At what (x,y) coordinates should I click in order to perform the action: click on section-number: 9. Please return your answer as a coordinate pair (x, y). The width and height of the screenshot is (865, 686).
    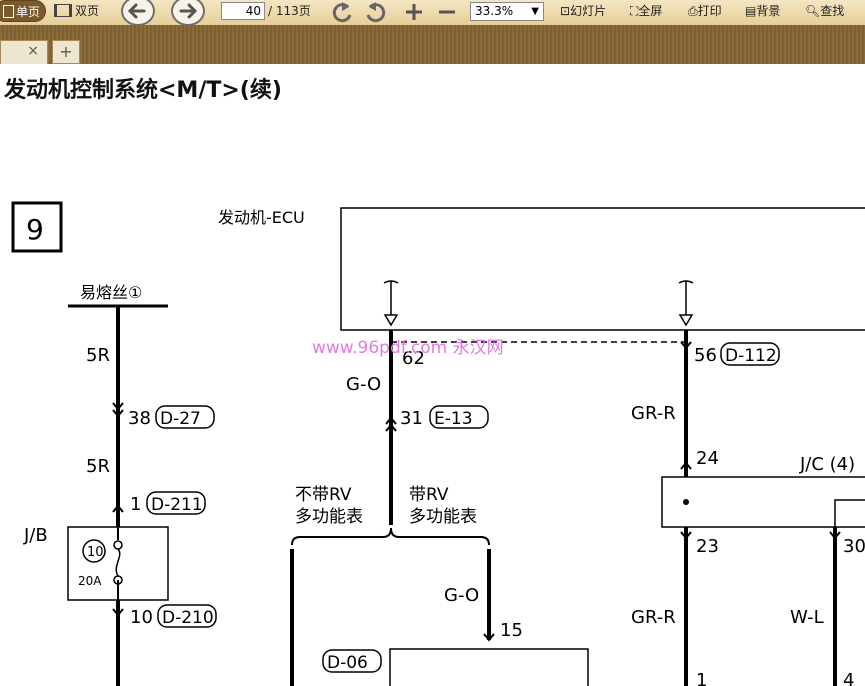
    Looking at the image, I should click on (35, 229).